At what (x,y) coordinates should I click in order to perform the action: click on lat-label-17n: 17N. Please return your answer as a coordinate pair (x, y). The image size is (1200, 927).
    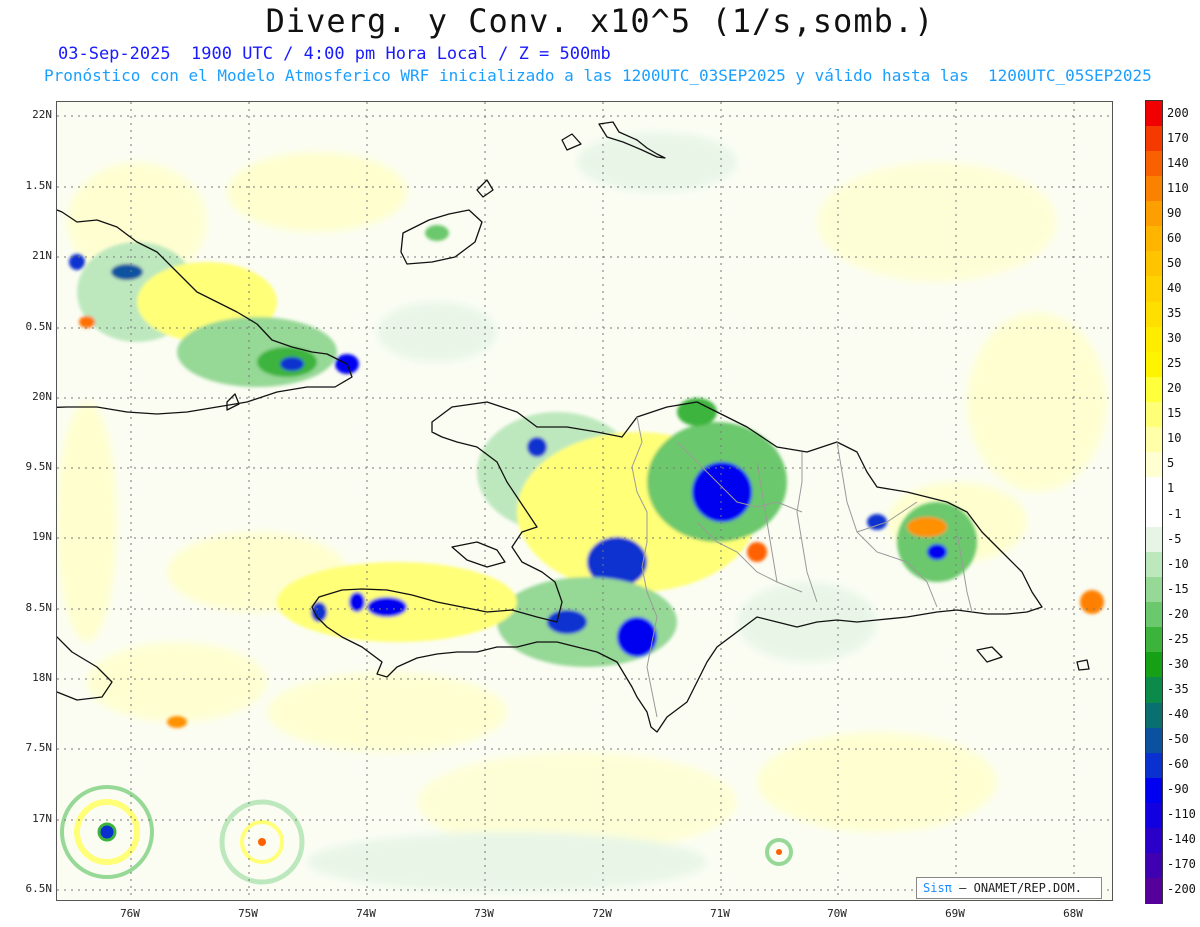
    Looking at the image, I should click on (42, 818).